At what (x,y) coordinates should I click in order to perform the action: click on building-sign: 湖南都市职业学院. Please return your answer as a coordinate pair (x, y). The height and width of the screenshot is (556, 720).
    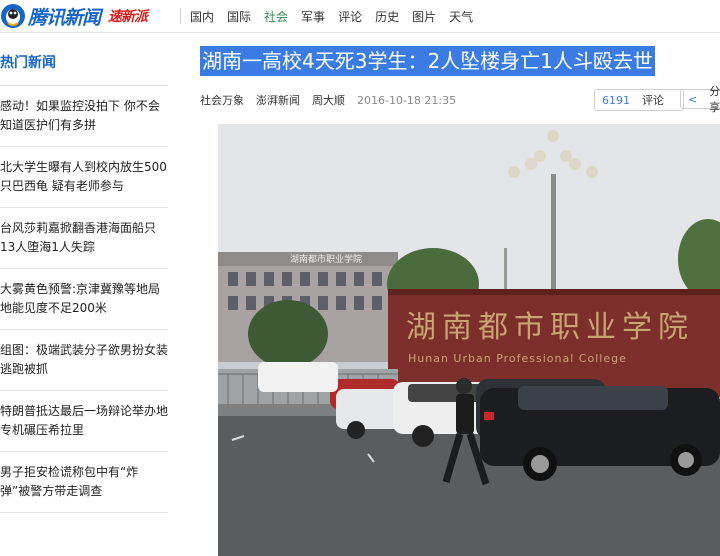
    Looking at the image, I should click on (326, 259).